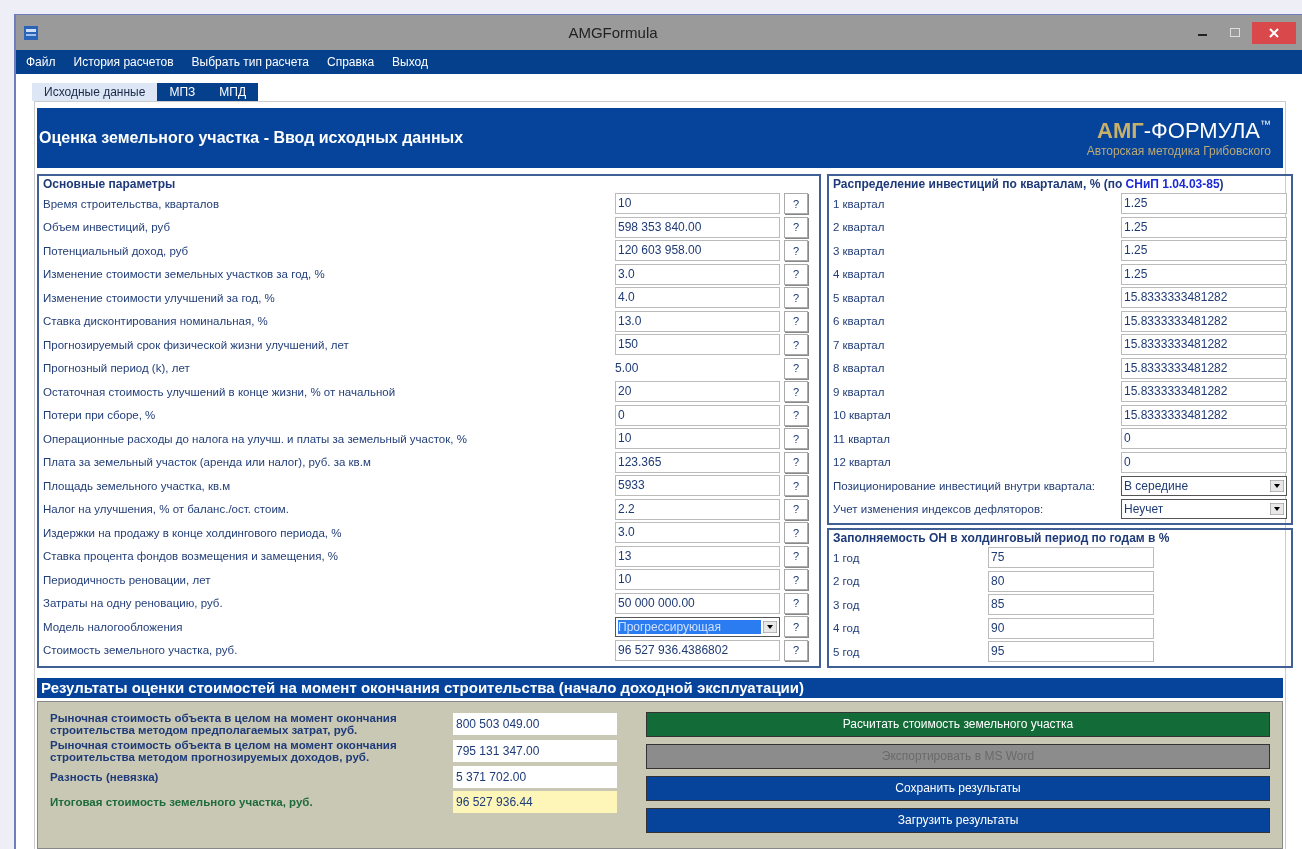 The height and width of the screenshot is (849, 1302). Describe the element at coordinates (697, 486) in the screenshot. I see `input-field: 5933` at that location.